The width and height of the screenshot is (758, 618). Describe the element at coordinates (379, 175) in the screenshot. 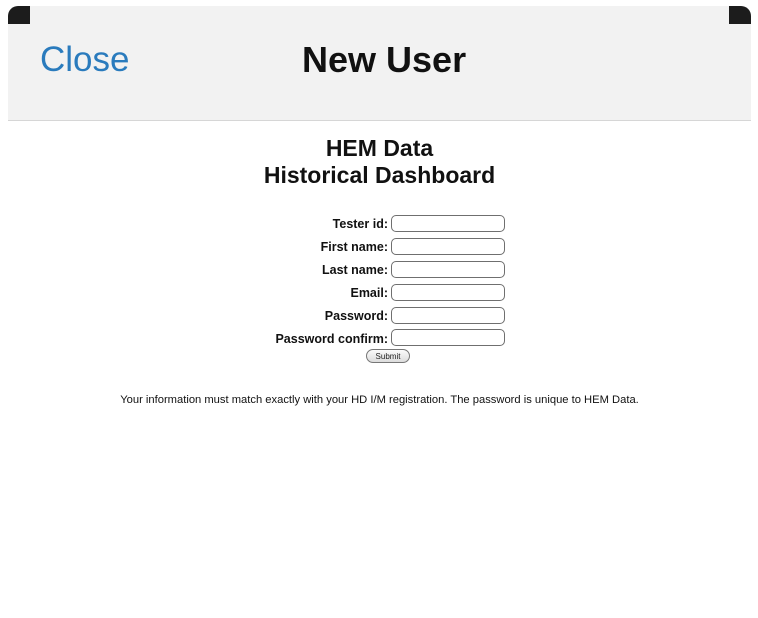

I see `page-heading-line2: Historical Dashboard` at that location.